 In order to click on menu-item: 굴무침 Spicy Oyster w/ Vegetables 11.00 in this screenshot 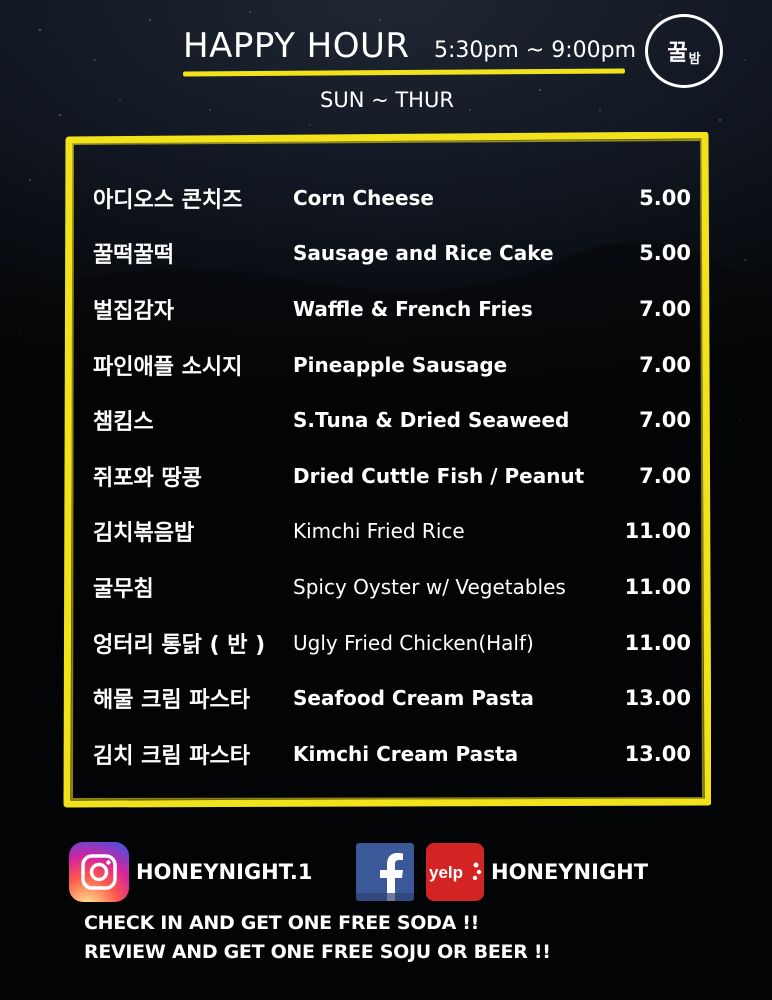, I will do `click(392, 587)`.